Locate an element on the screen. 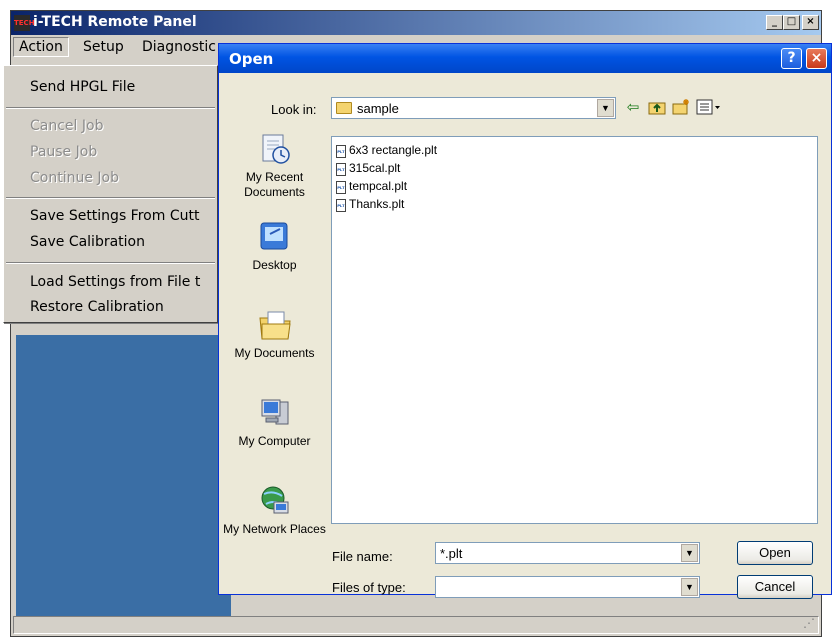 The image size is (832, 637). status-bar: ⋰ is located at coordinates (416, 625).